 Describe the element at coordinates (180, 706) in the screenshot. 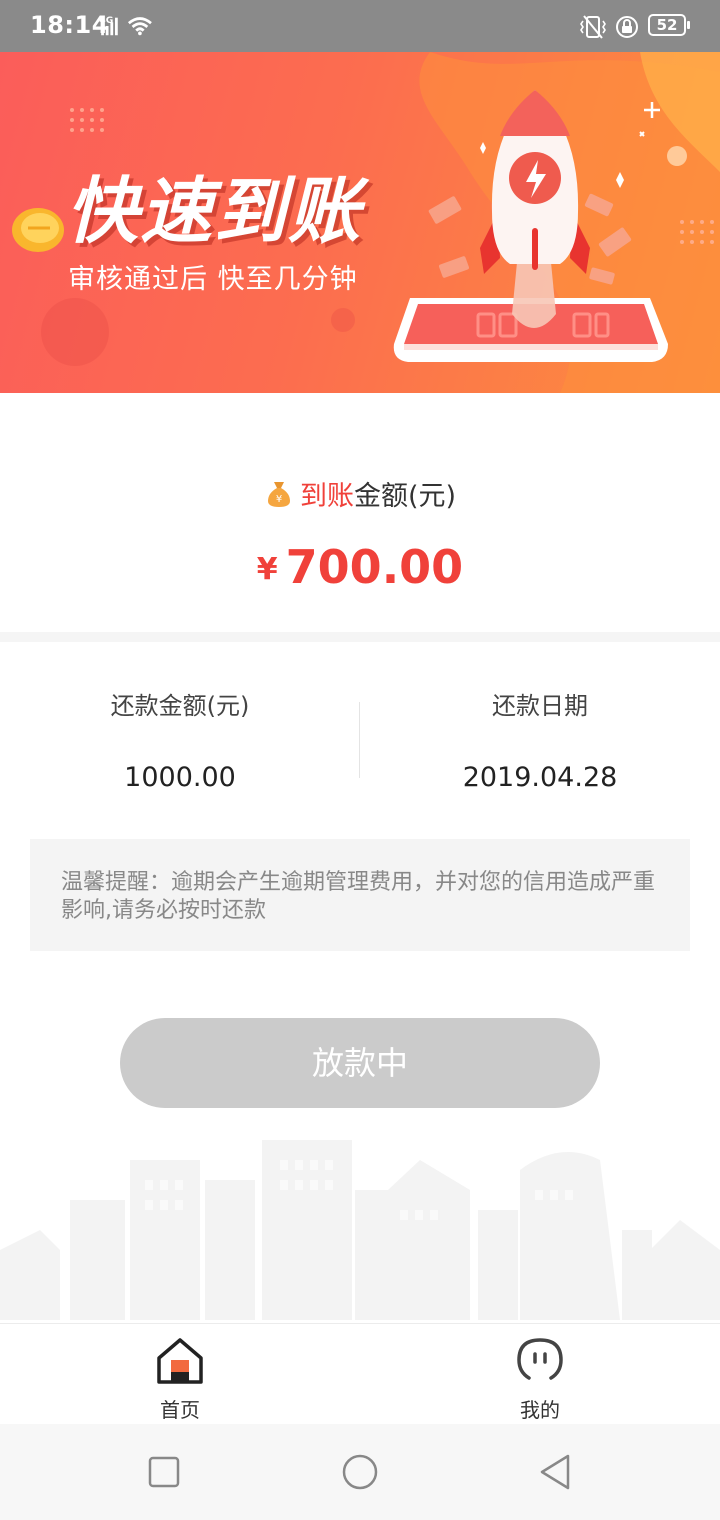

I see `repay-amount-label: 还款金额(元)` at that location.